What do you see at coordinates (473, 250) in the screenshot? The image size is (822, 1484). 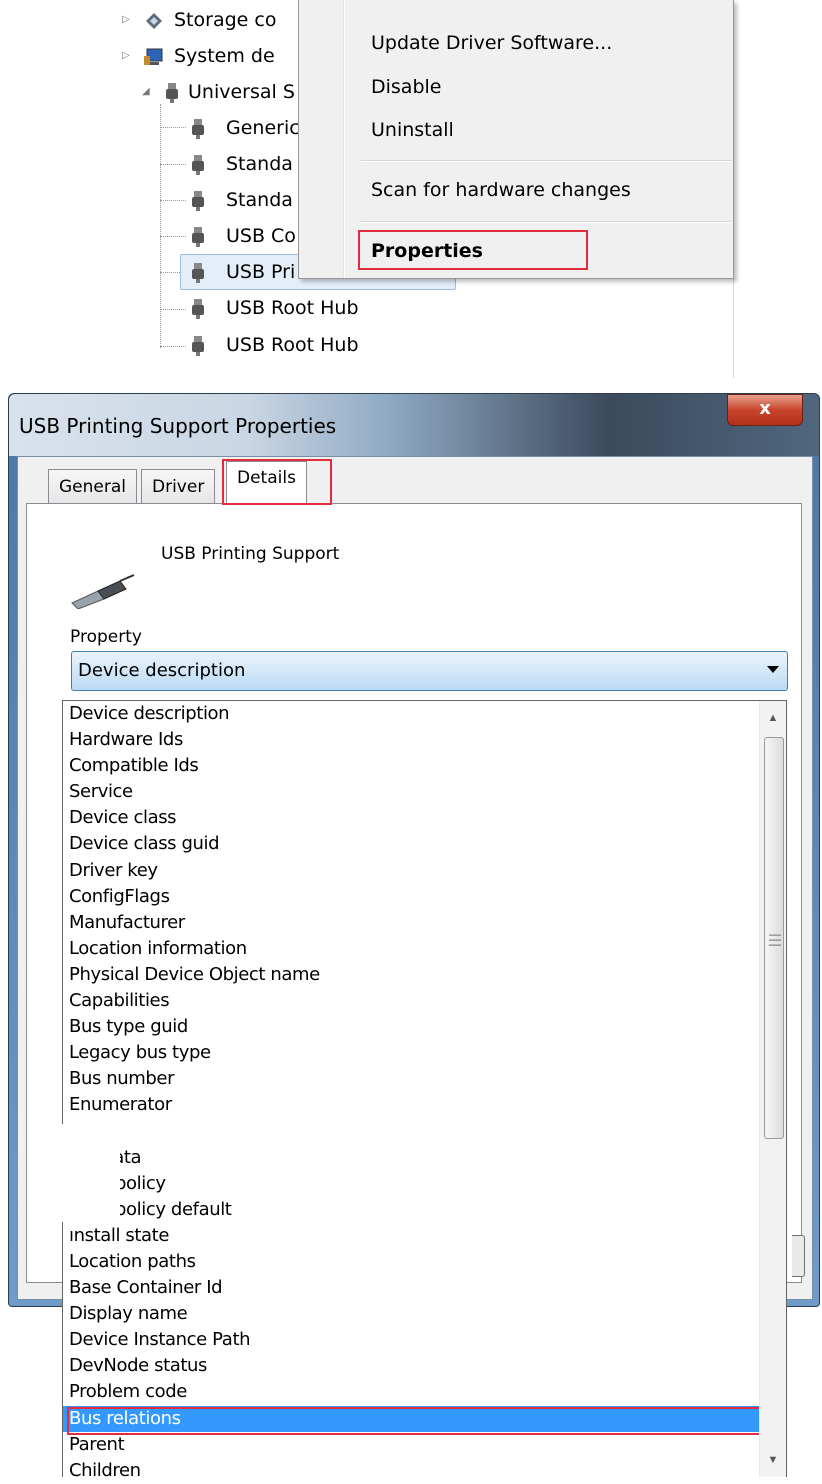 I see `highlight-box-properties` at bounding box center [473, 250].